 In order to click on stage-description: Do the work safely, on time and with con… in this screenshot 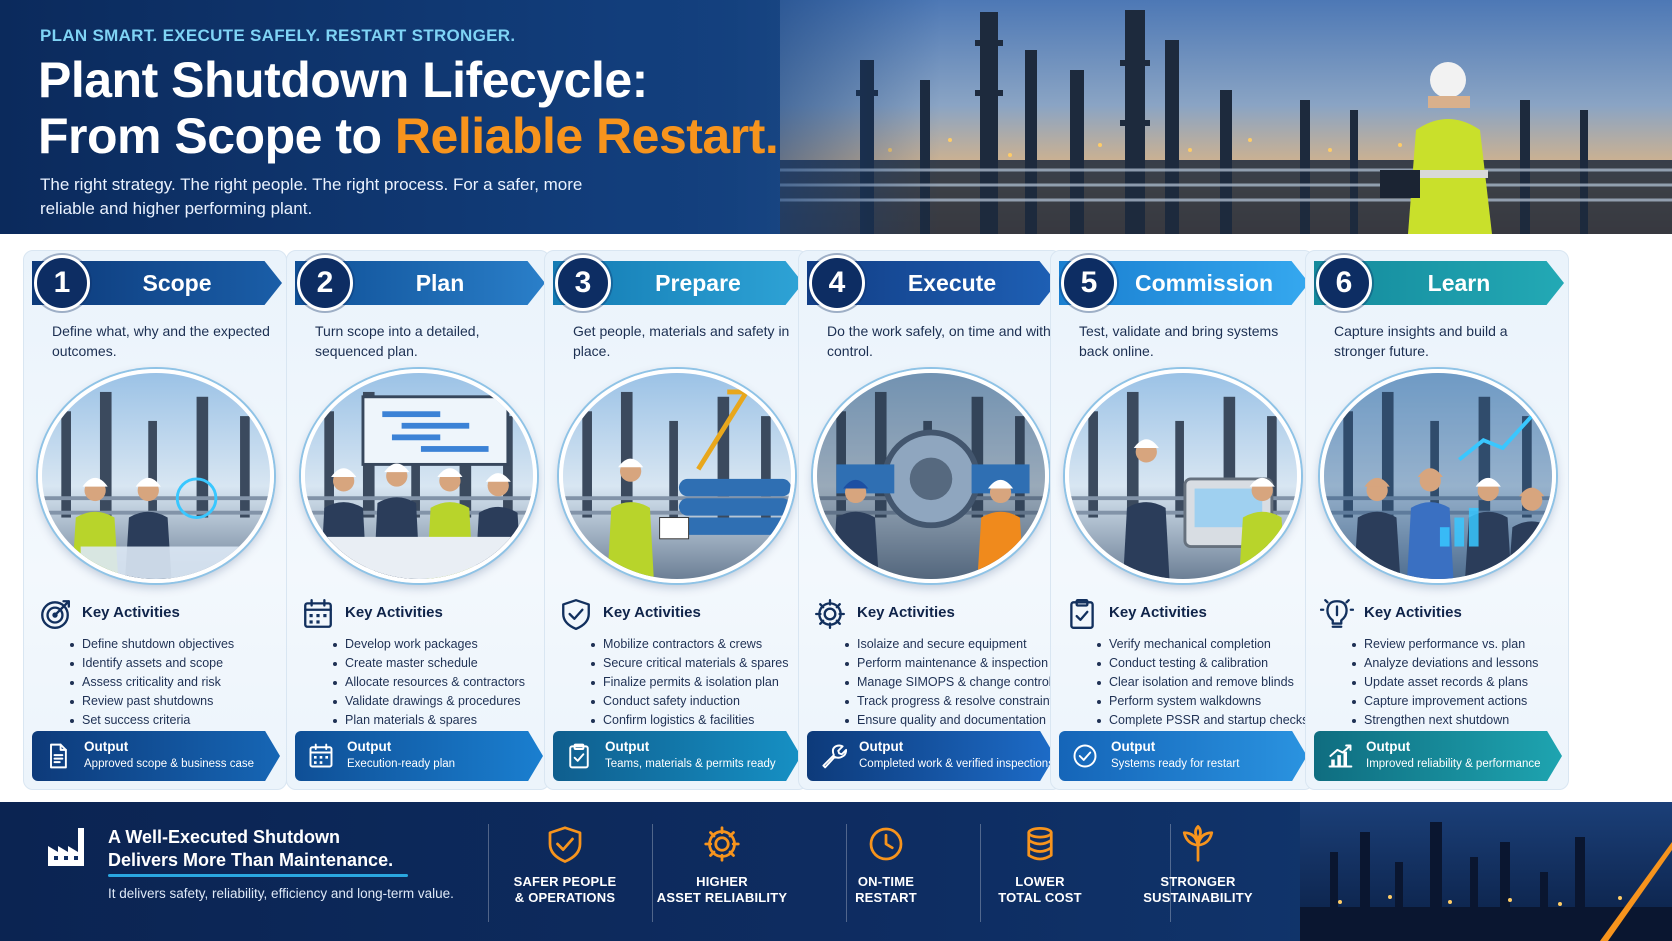, I will do `click(939, 341)`.